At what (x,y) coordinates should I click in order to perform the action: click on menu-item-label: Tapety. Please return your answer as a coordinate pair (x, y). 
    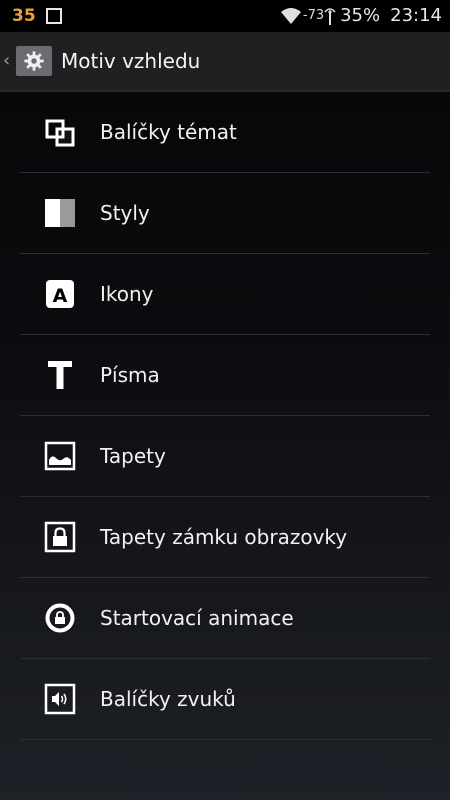
    Looking at the image, I should click on (133, 456).